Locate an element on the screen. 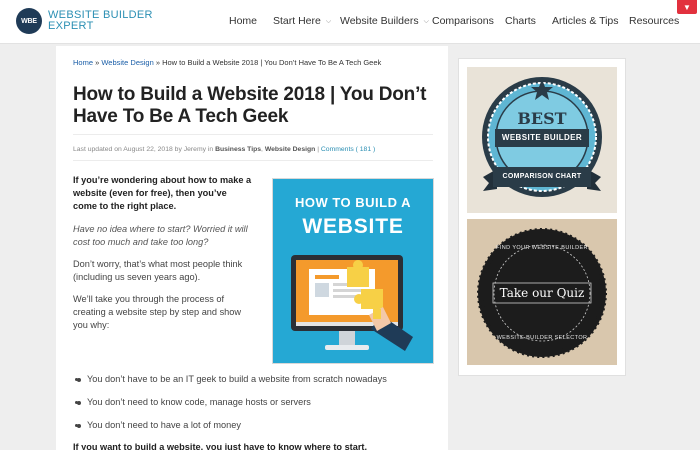 The height and width of the screenshot is (450, 700). quiz-arc-top-text: FIND YOUR WEBSITE BUILDER is located at coordinates (542, 248).